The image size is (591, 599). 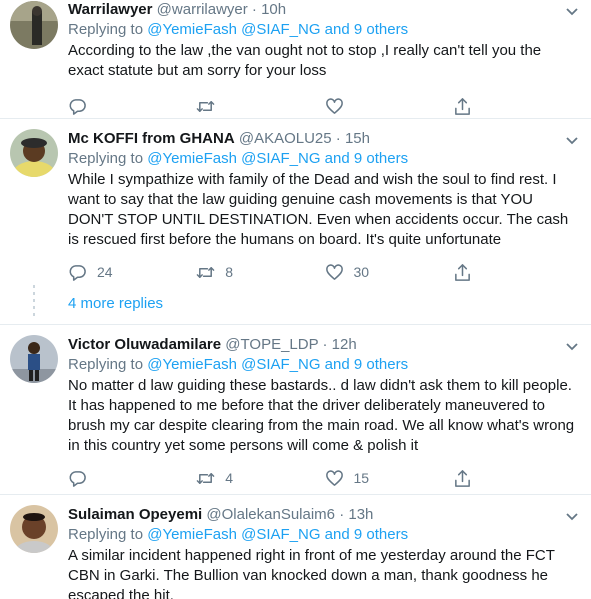 I want to click on like-count: 30, so click(x=361, y=272).